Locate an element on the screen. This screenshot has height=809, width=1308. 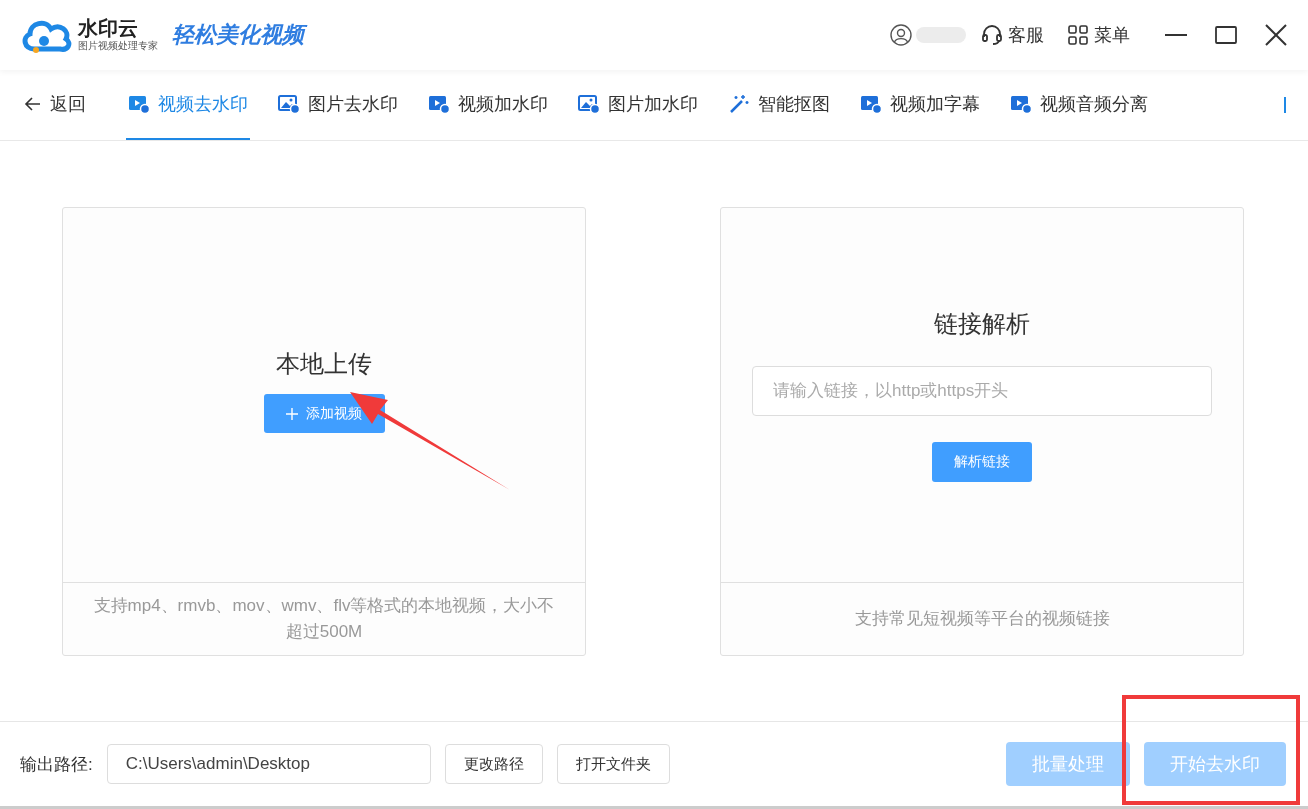
brand-name: 水印云 is located at coordinates (108, 28).